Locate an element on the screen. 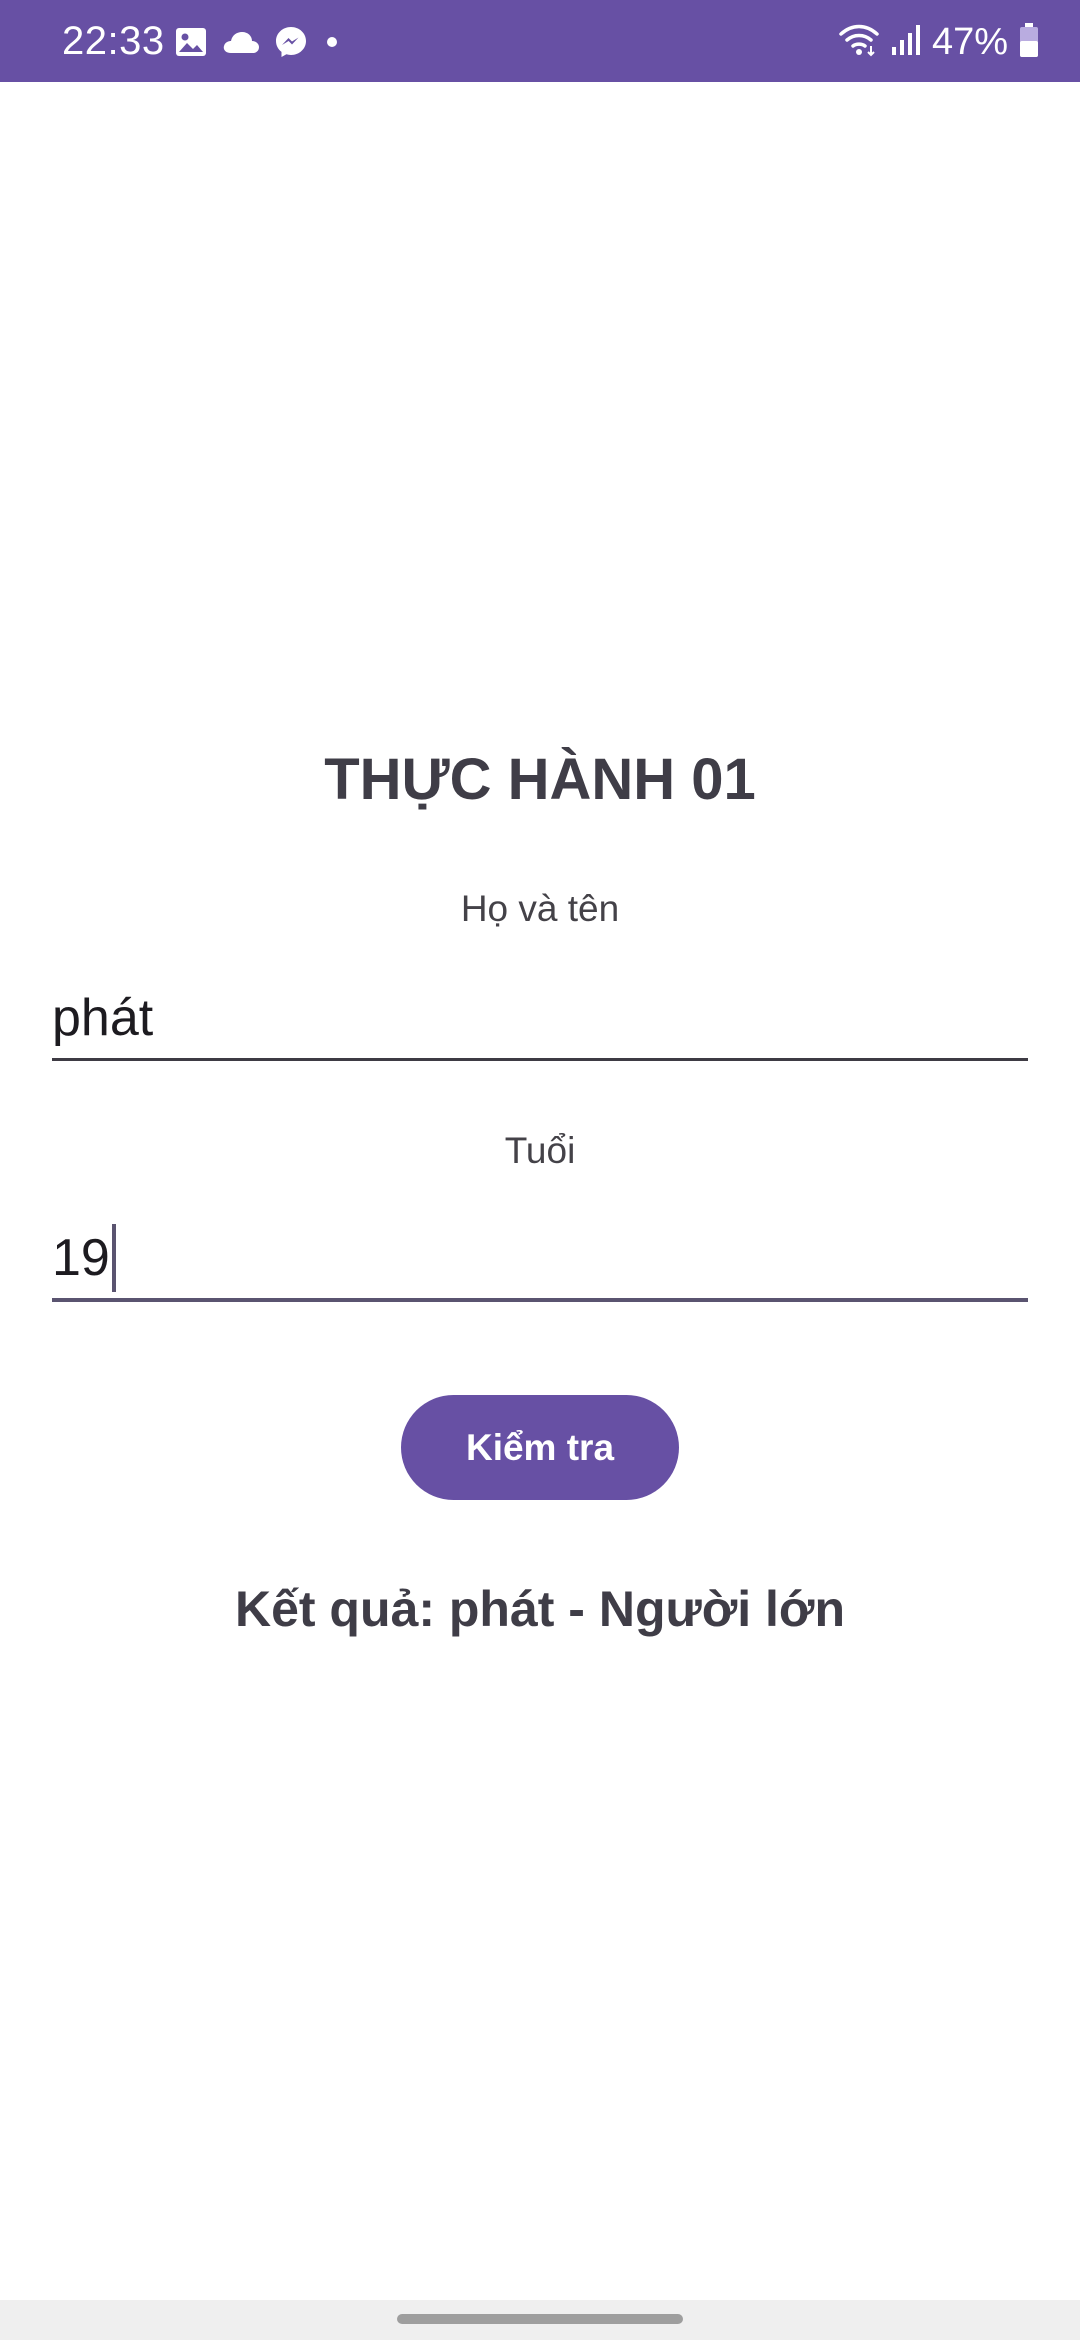 This screenshot has height=2340, width=1080. wifi-icon is located at coordinates (859, 42).